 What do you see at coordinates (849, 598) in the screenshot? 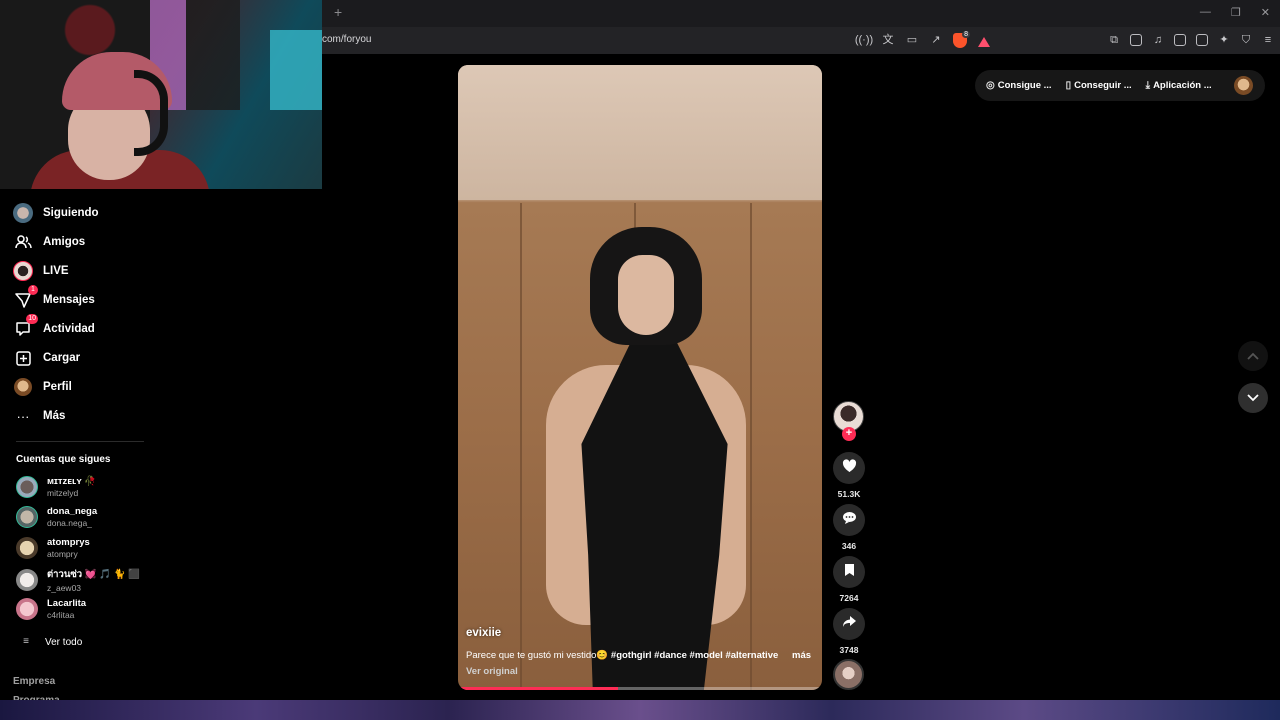
I see `save-count: 7264` at bounding box center [849, 598].